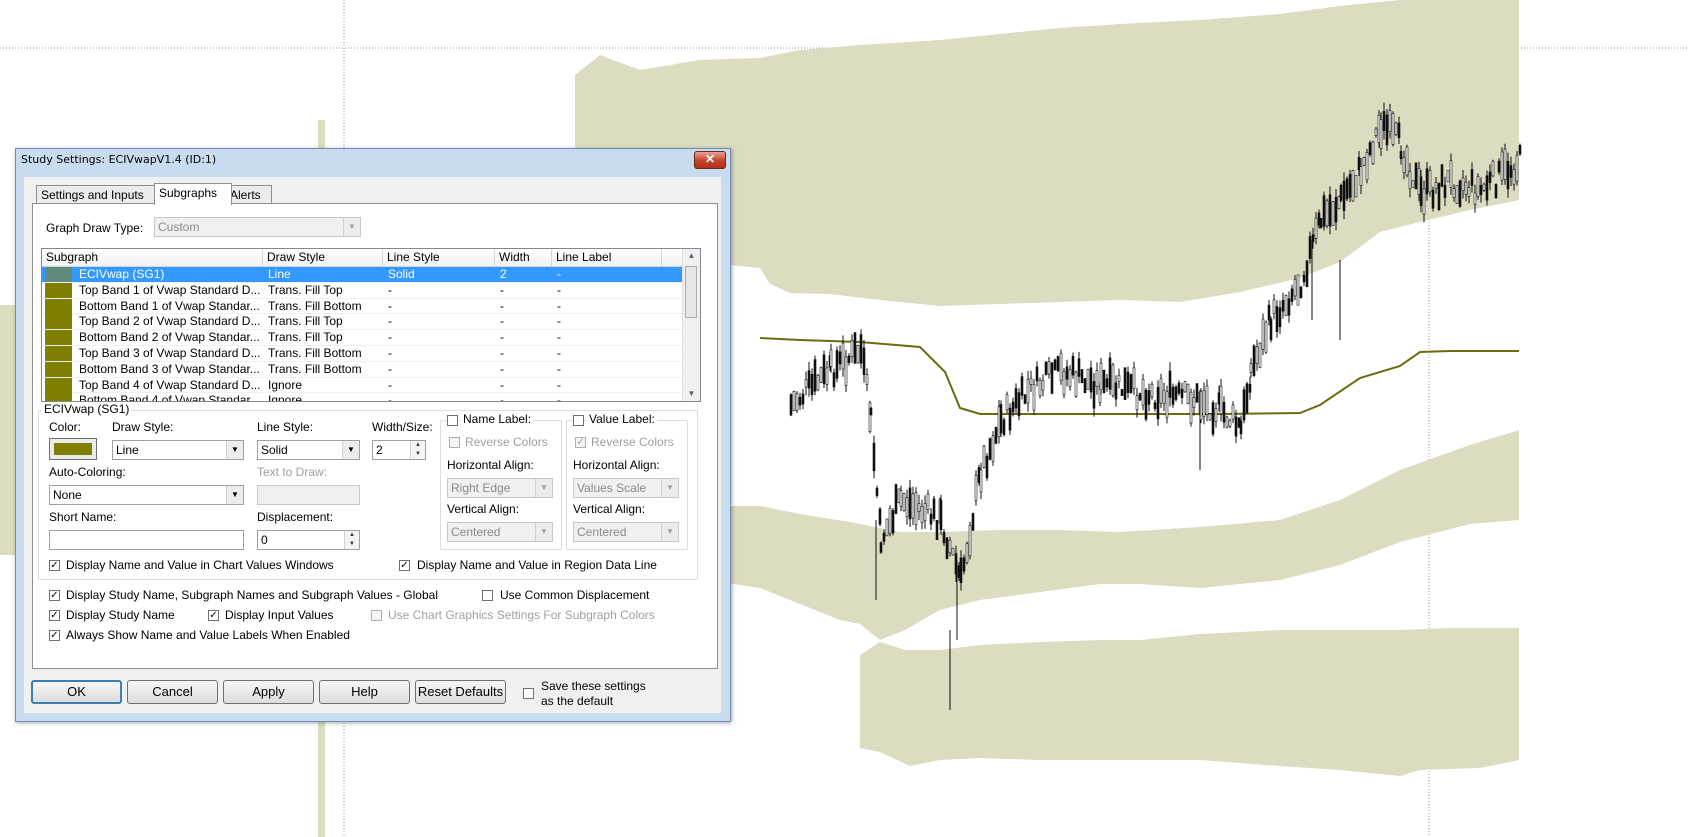  Describe the element at coordinates (626, 488) in the screenshot. I see `value-h-align-select: Values Scale ▼` at that location.